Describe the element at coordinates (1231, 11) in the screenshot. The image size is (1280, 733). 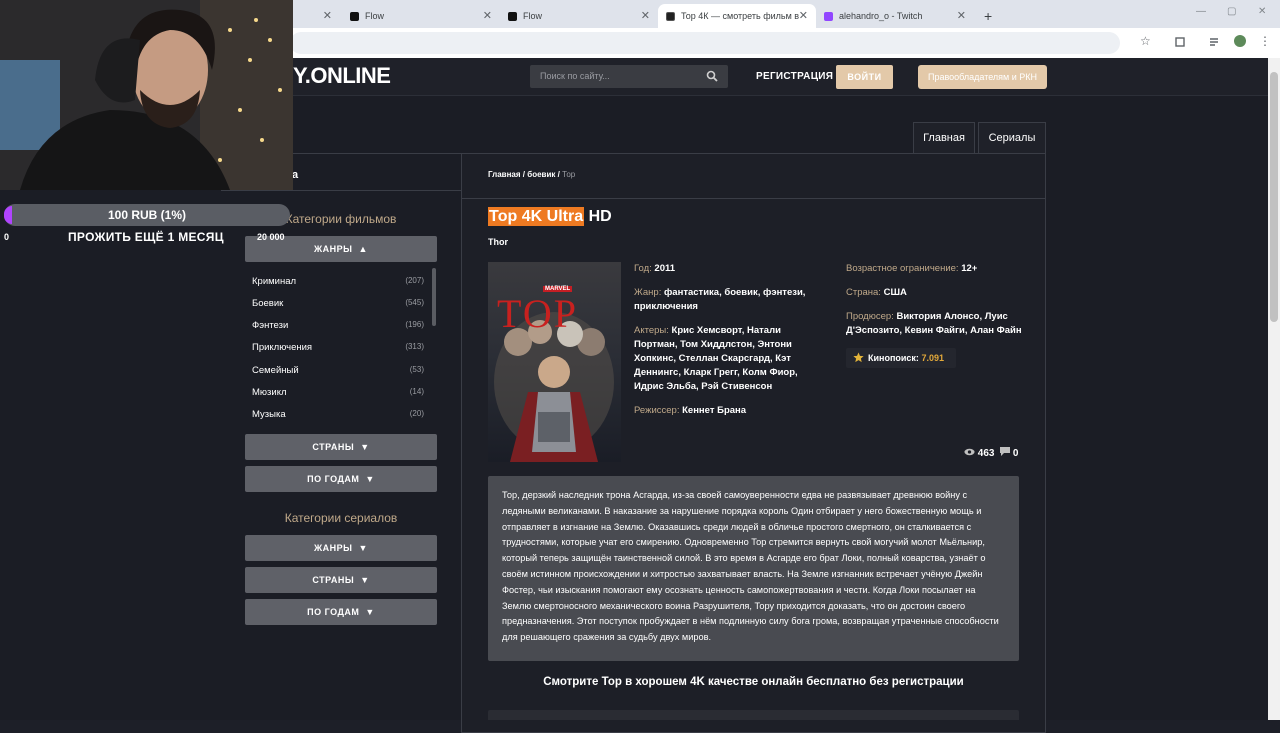
I see `maximize-icon: ▢` at that location.